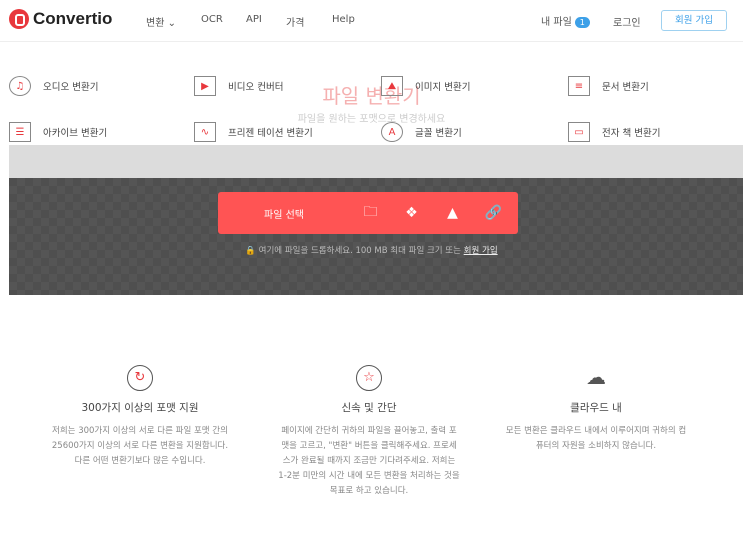 This screenshot has width=743, height=542. Describe the element at coordinates (253, 132) in the screenshot. I see `menu-presentation: ∿ 프리젠 테이션 변환기` at that location.